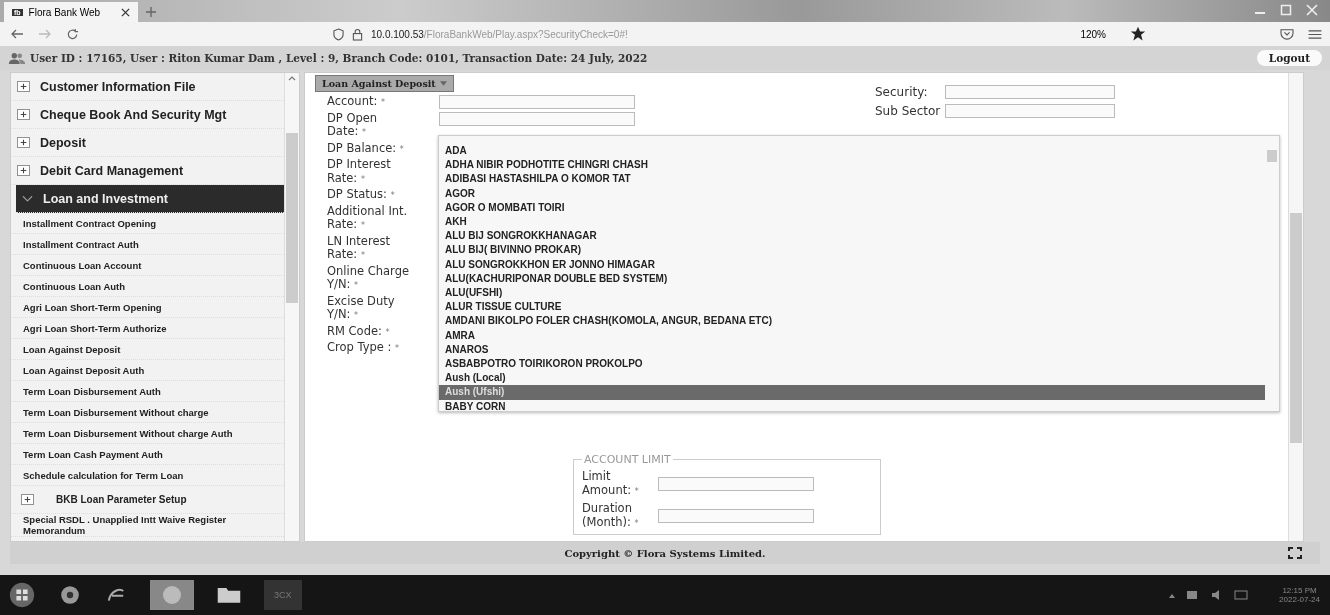  Describe the element at coordinates (359, 172) in the screenshot. I see `field-label: DP Interest Rate: *` at that location.